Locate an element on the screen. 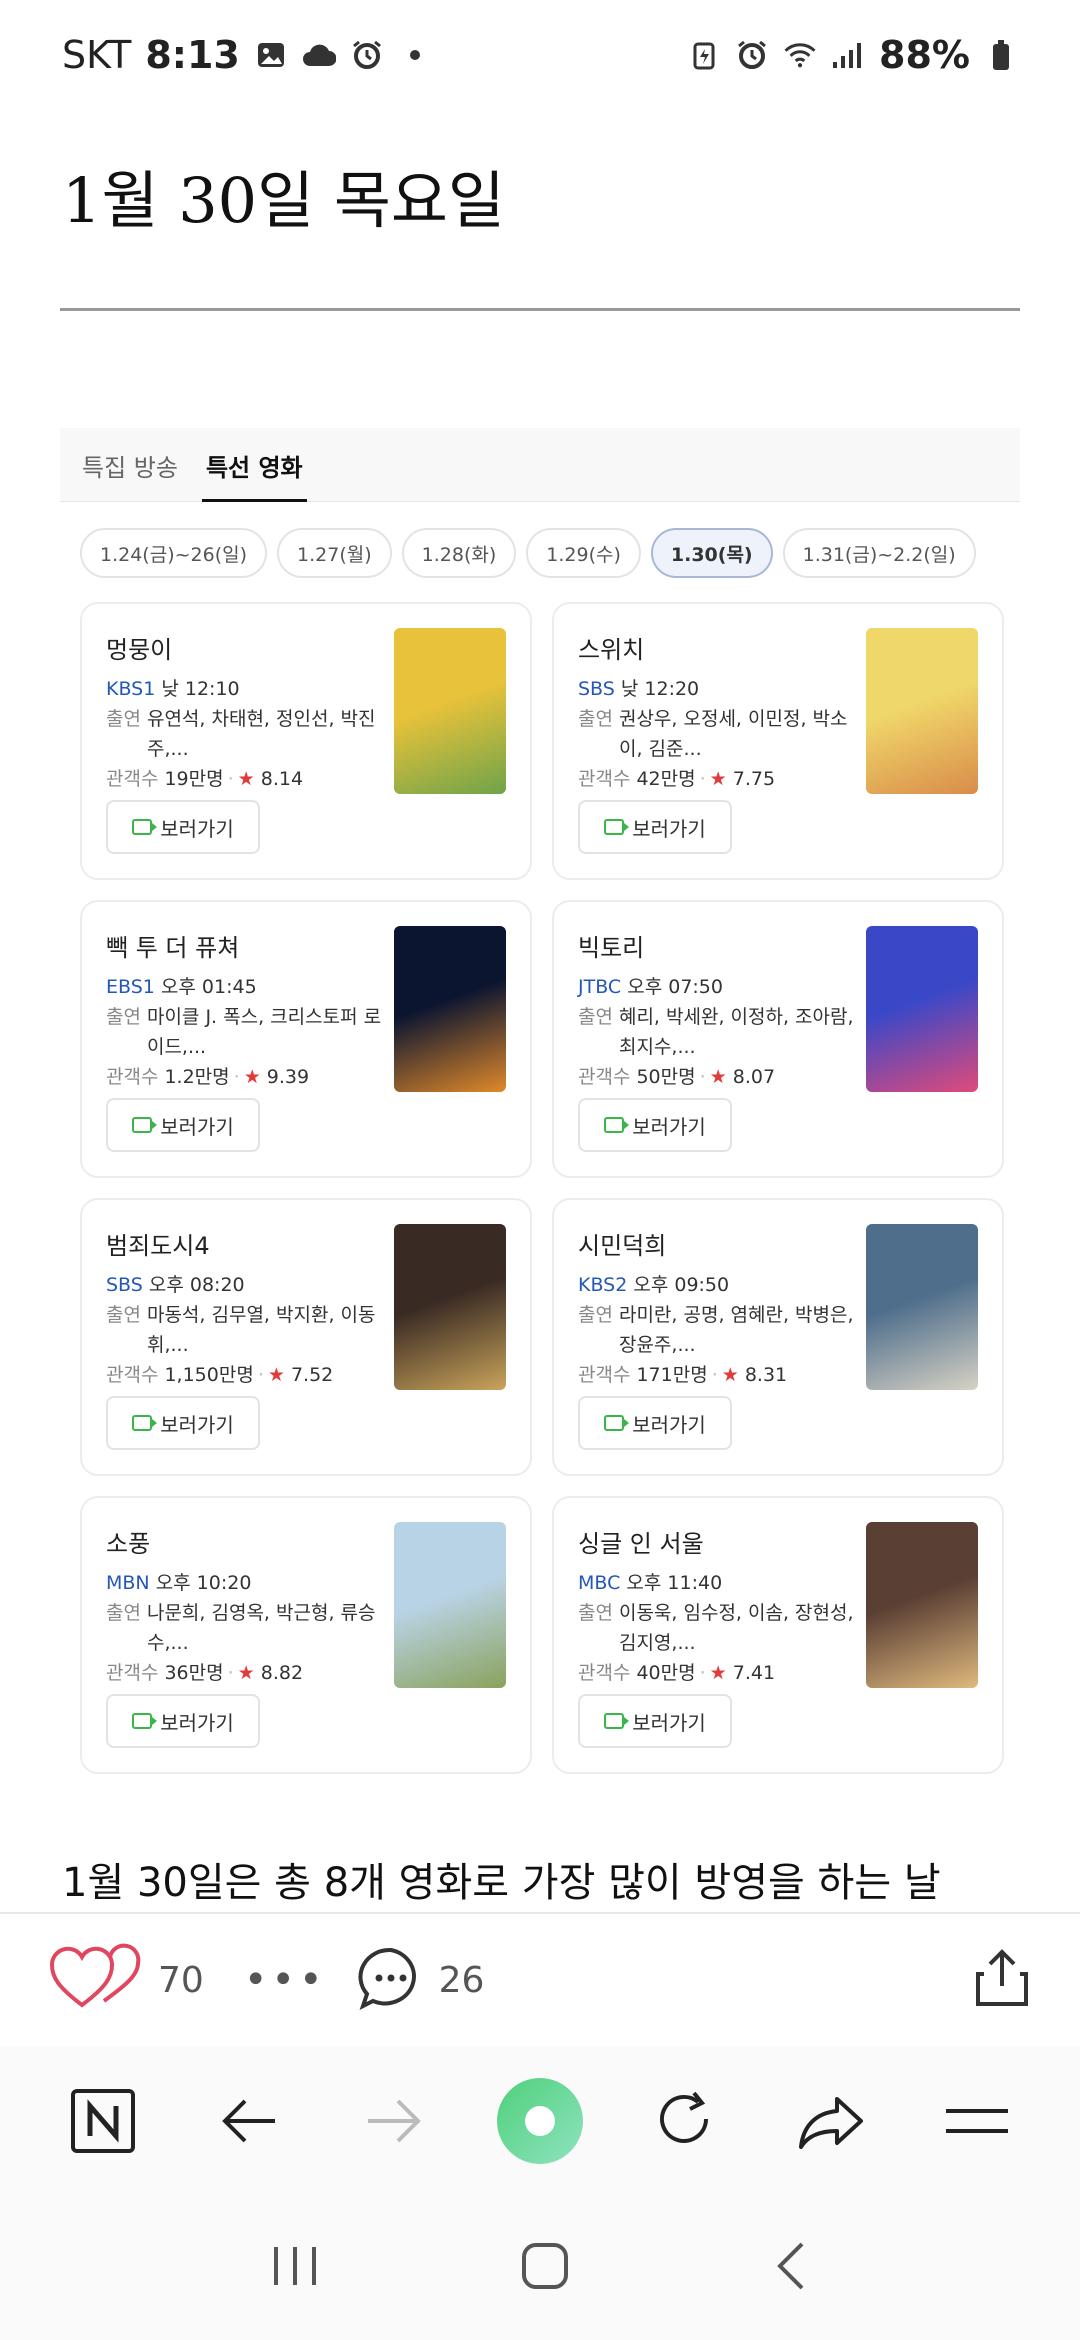 The image size is (1080, 2340). movie-title: 범죄도시4 is located at coordinates (158, 1243).